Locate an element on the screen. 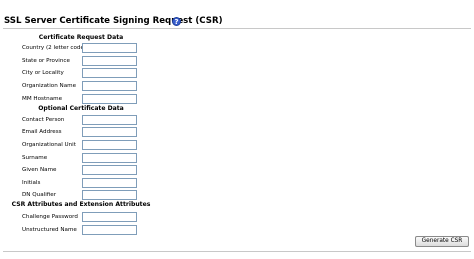 This screenshot has height=259, width=474. city-or-locality-input is located at coordinates (109, 73).